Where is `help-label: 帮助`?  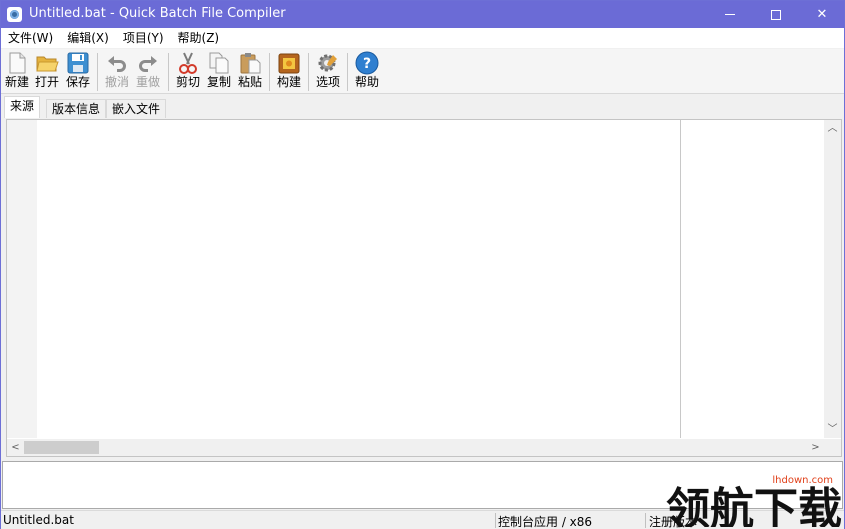
help-label: 帮助 is located at coordinates (366, 82).